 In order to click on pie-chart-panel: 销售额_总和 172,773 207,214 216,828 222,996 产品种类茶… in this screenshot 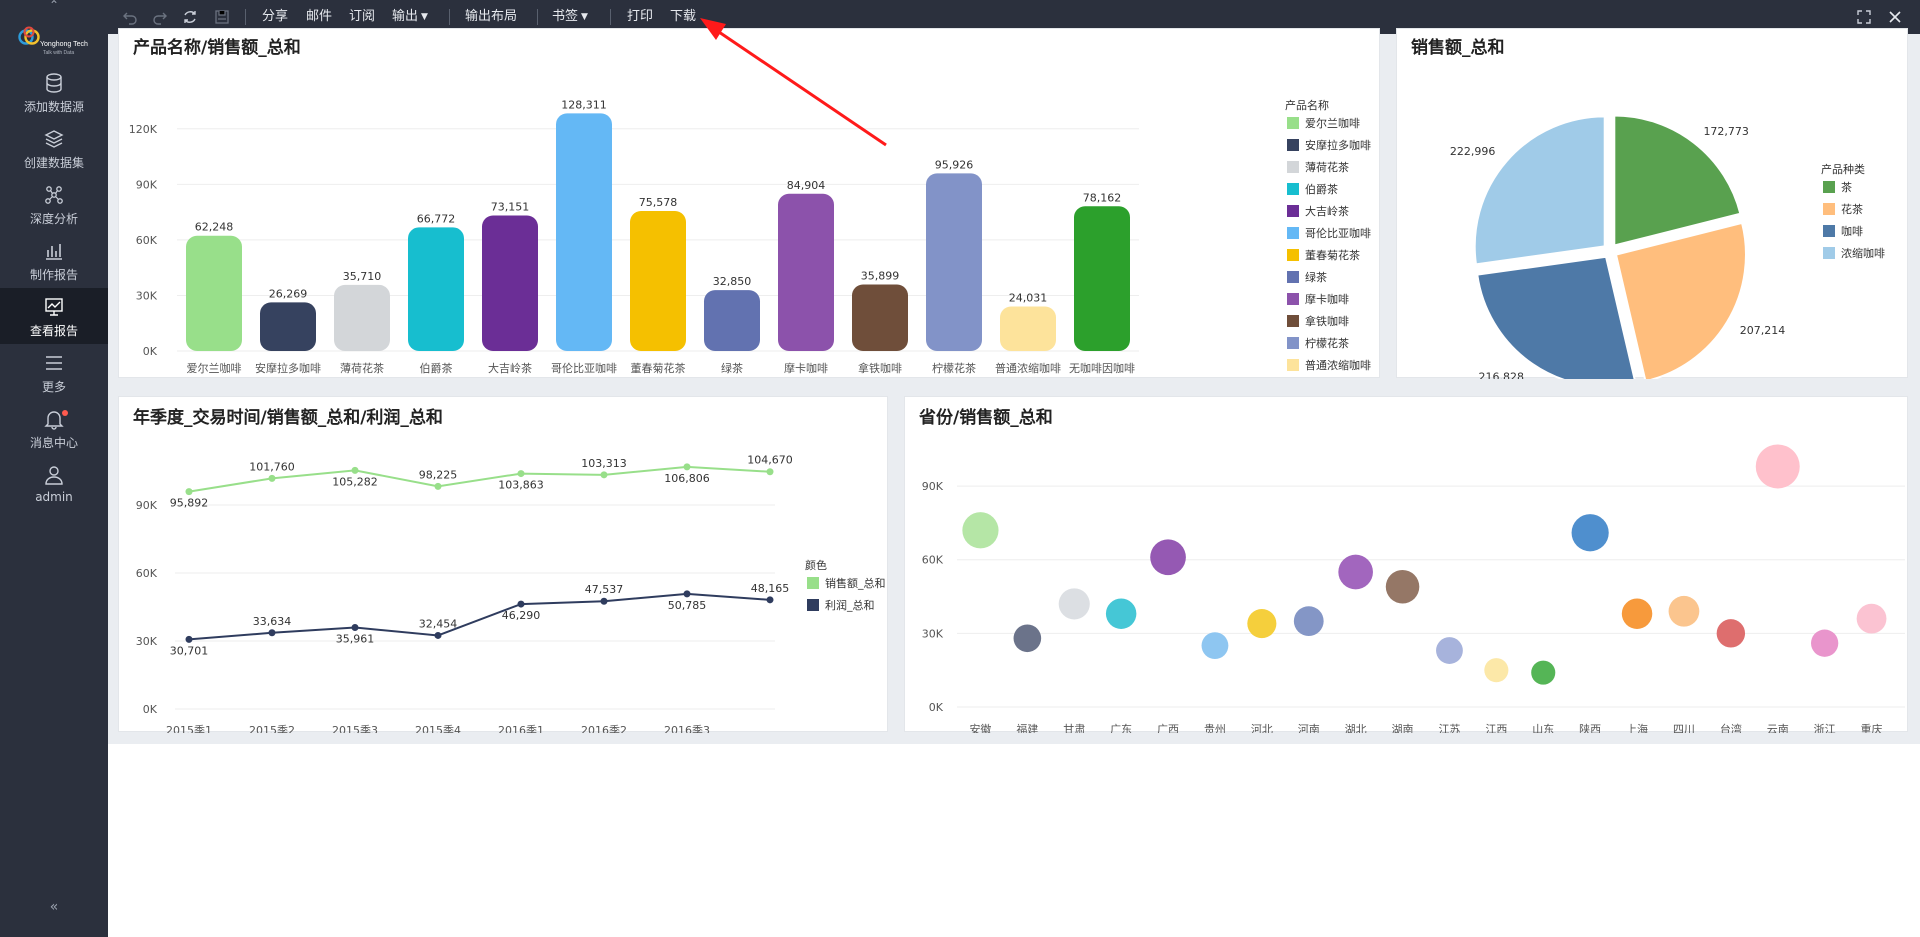, I will do `click(1652, 203)`.